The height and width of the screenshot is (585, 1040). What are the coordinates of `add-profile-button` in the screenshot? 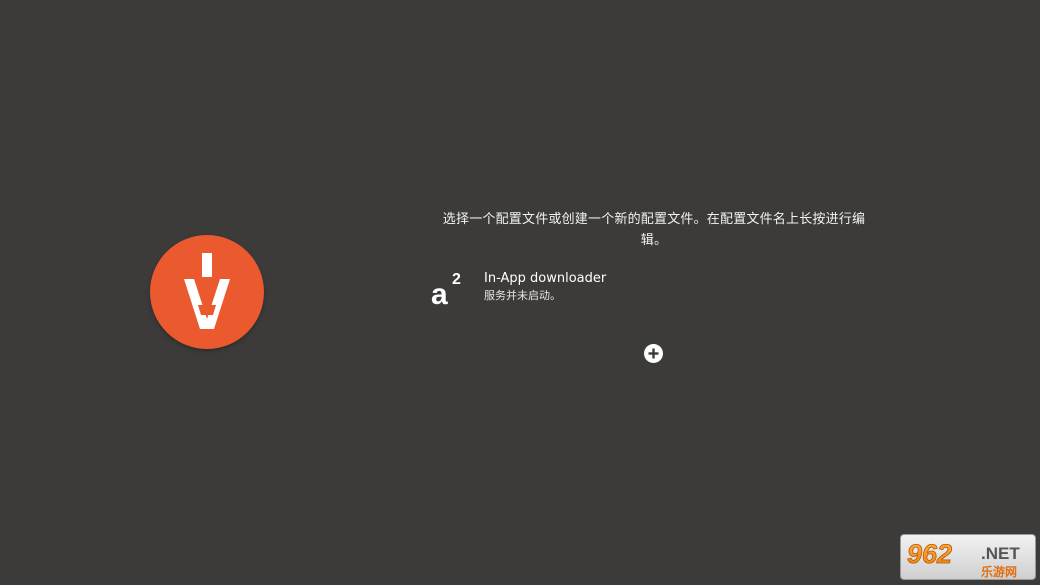 It's located at (653, 353).